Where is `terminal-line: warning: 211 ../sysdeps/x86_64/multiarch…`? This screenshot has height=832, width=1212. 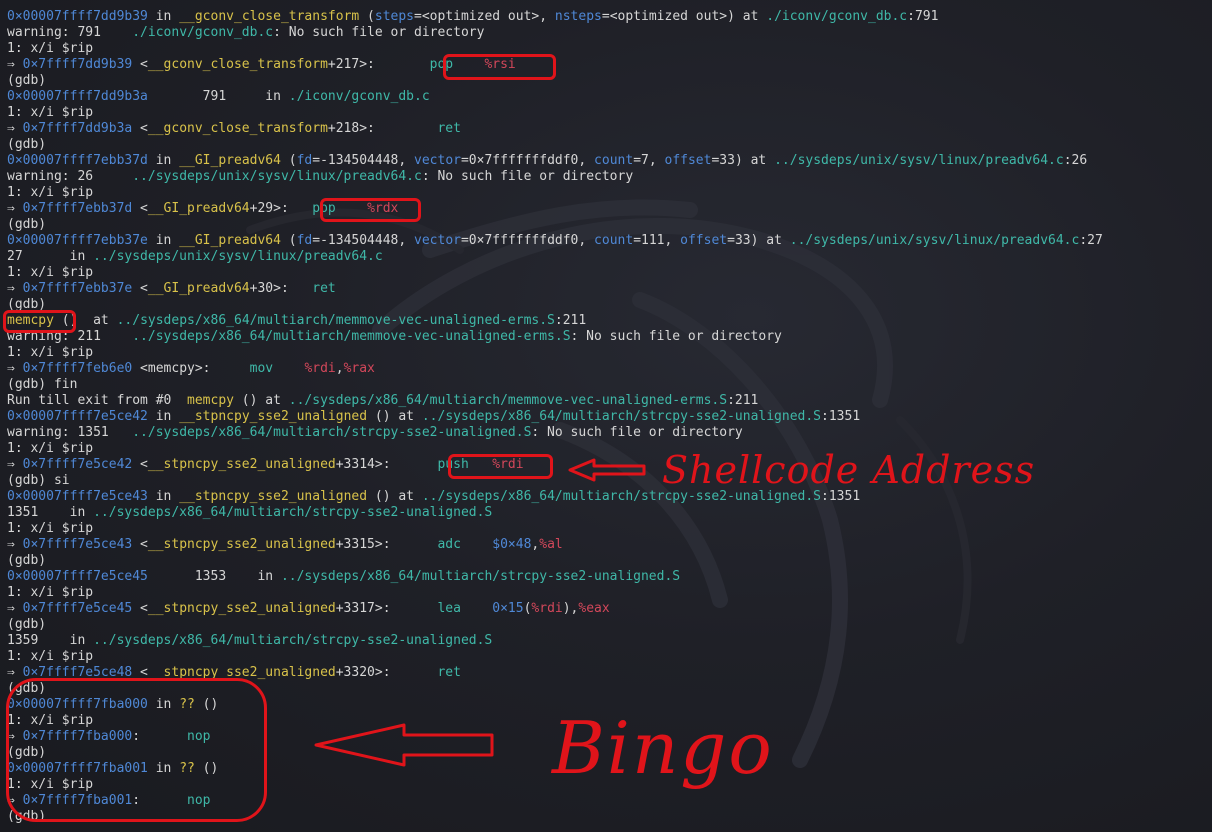 terminal-line: warning: 211 ../sysdeps/x86_64/multiarch… is located at coordinates (609, 337).